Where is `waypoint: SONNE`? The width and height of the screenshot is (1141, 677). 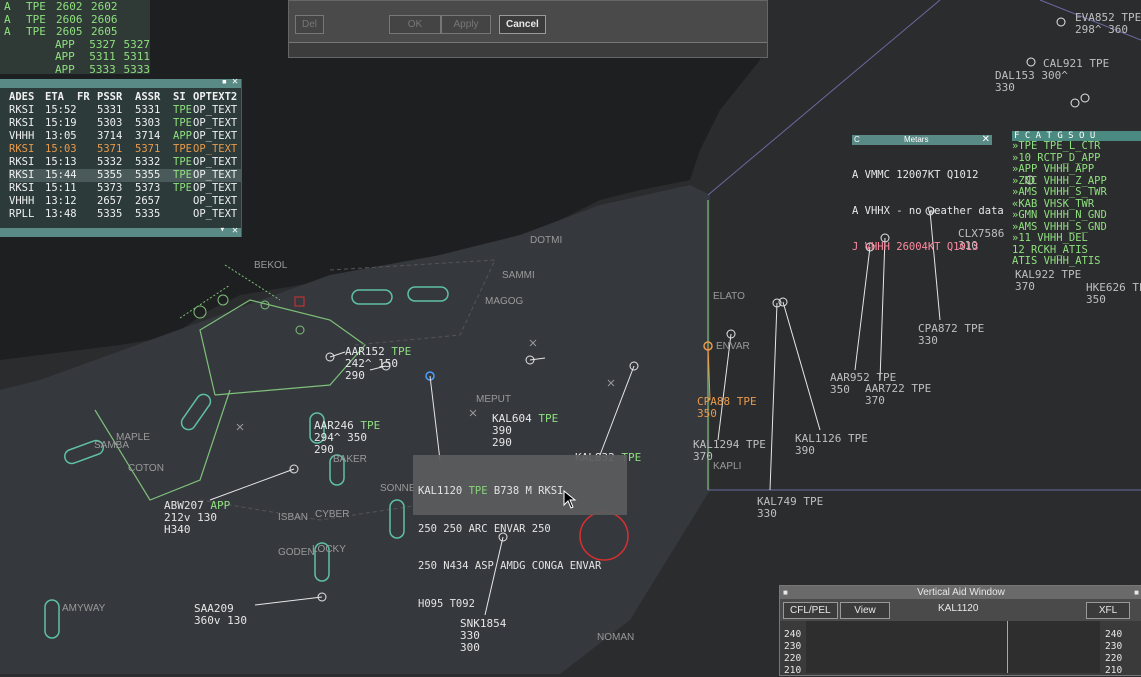 waypoint: SONNE is located at coordinates (398, 488).